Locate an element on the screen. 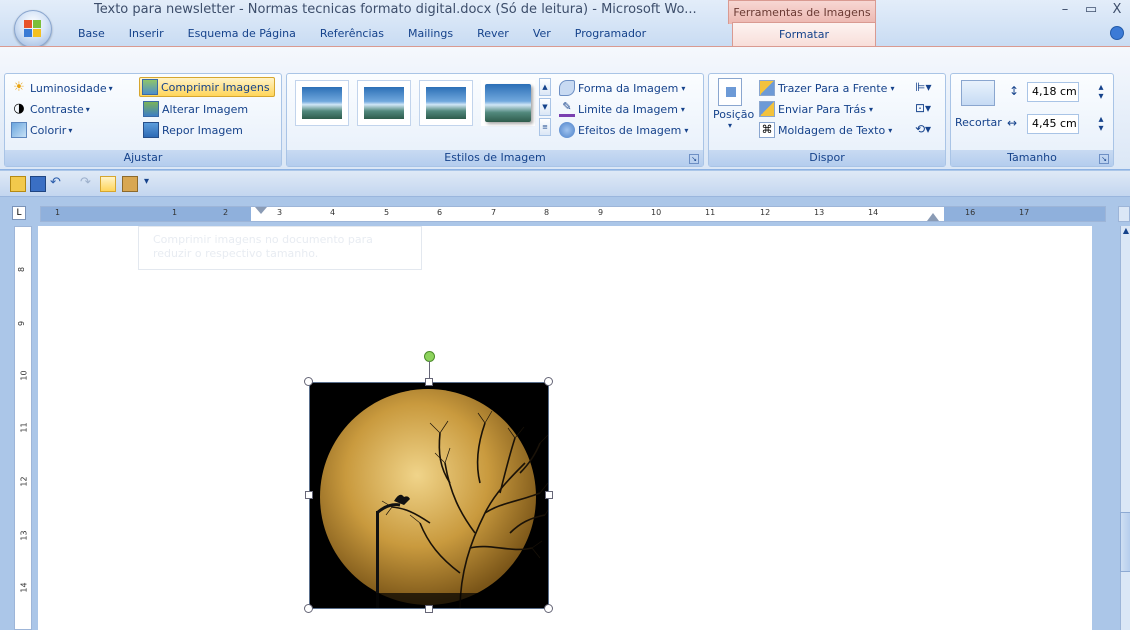 Image resolution: width=1130 pixels, height=630 pixels. reset-picture-icon is located at coordinates (151, 130).